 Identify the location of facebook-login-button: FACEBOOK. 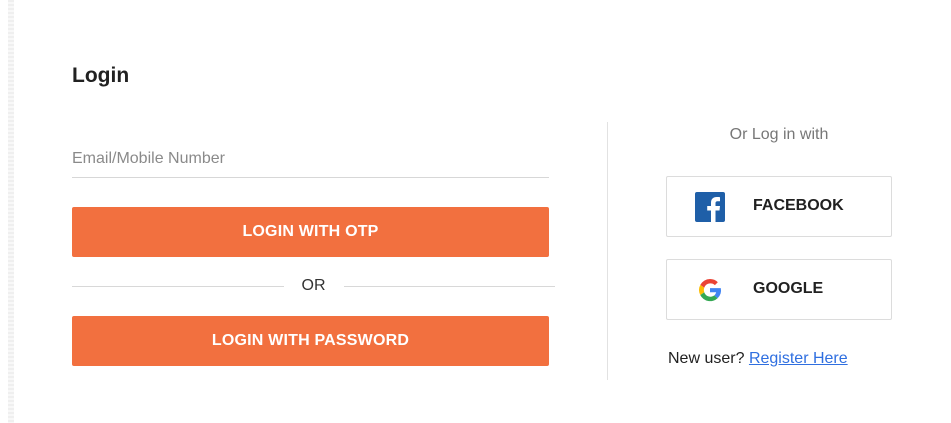
(779, 206).